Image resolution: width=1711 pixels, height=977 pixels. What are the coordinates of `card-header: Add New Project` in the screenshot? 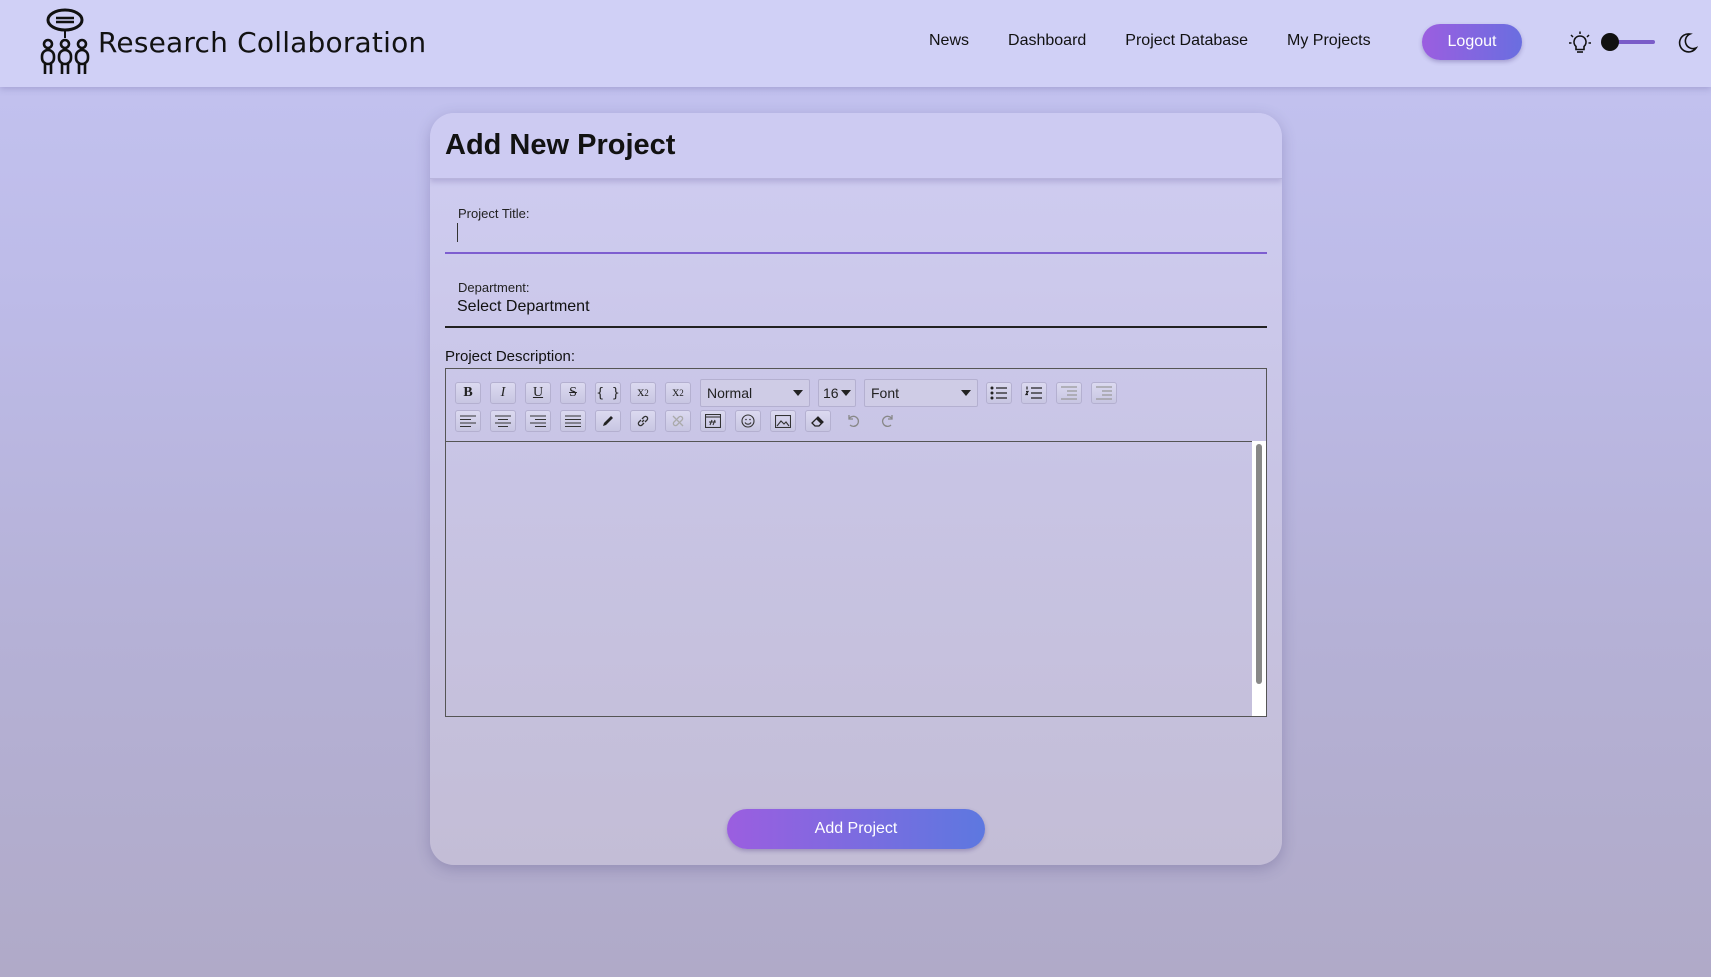 It's located at (856, 146).